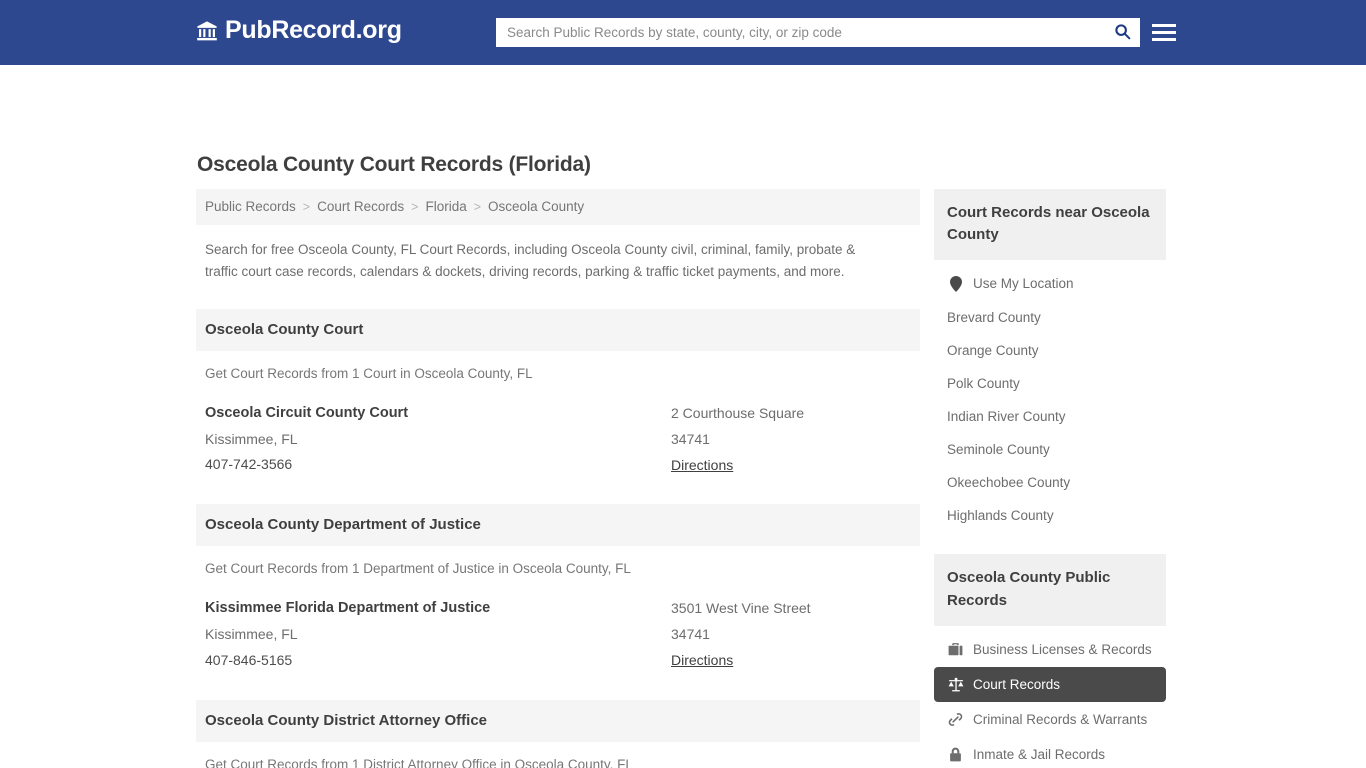 The height and width of the screenshot is (768, 1366). I want to click on handcuffs-icon, so click(955, 719).